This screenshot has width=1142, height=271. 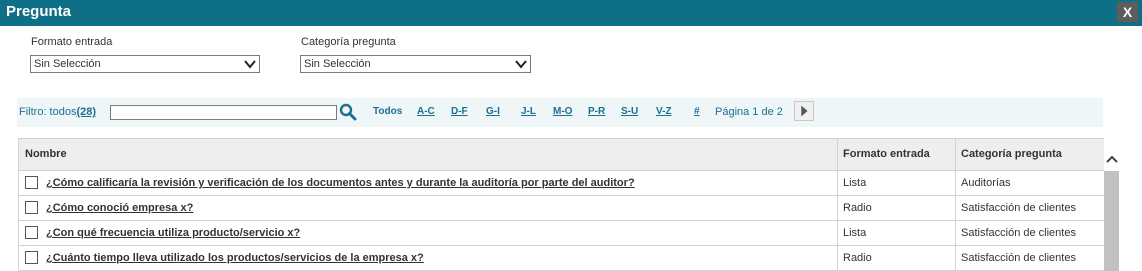 What do you see at coordinates (145, 64) in the screenshot?
I see `formato-entrada-select: Sin Selección` at bounding box center [145, 64].